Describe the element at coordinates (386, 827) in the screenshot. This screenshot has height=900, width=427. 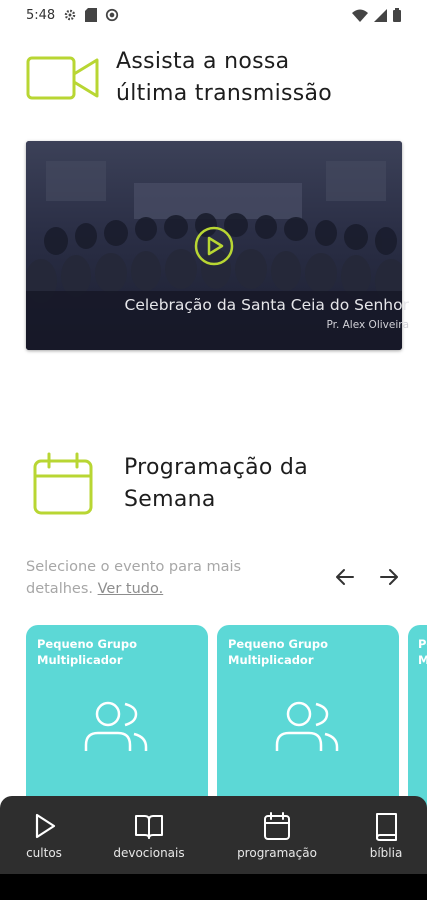
I see `bible-icon` at that location.